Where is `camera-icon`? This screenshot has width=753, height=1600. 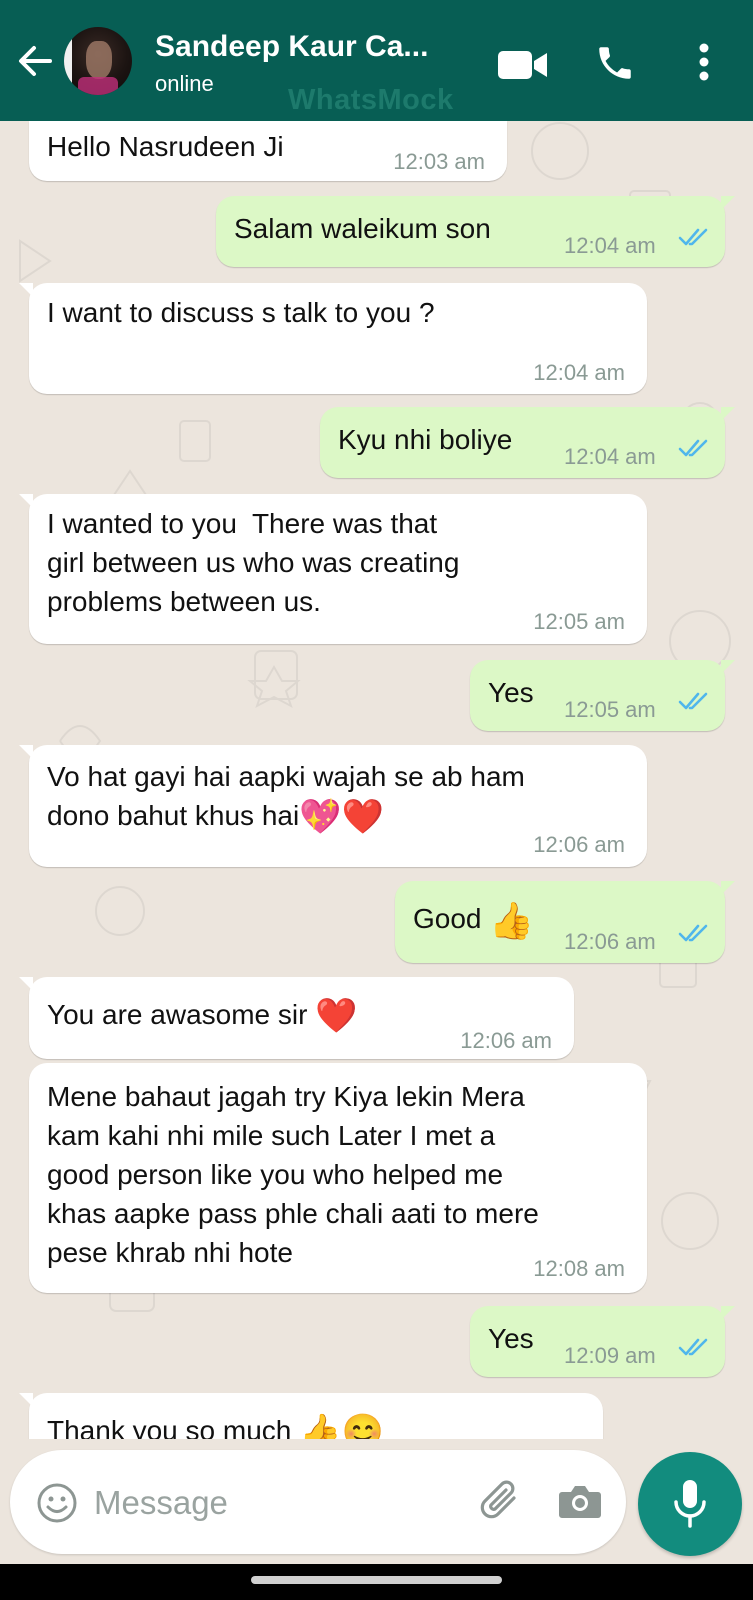 camera-icon is located at coordinates (580, 1501).